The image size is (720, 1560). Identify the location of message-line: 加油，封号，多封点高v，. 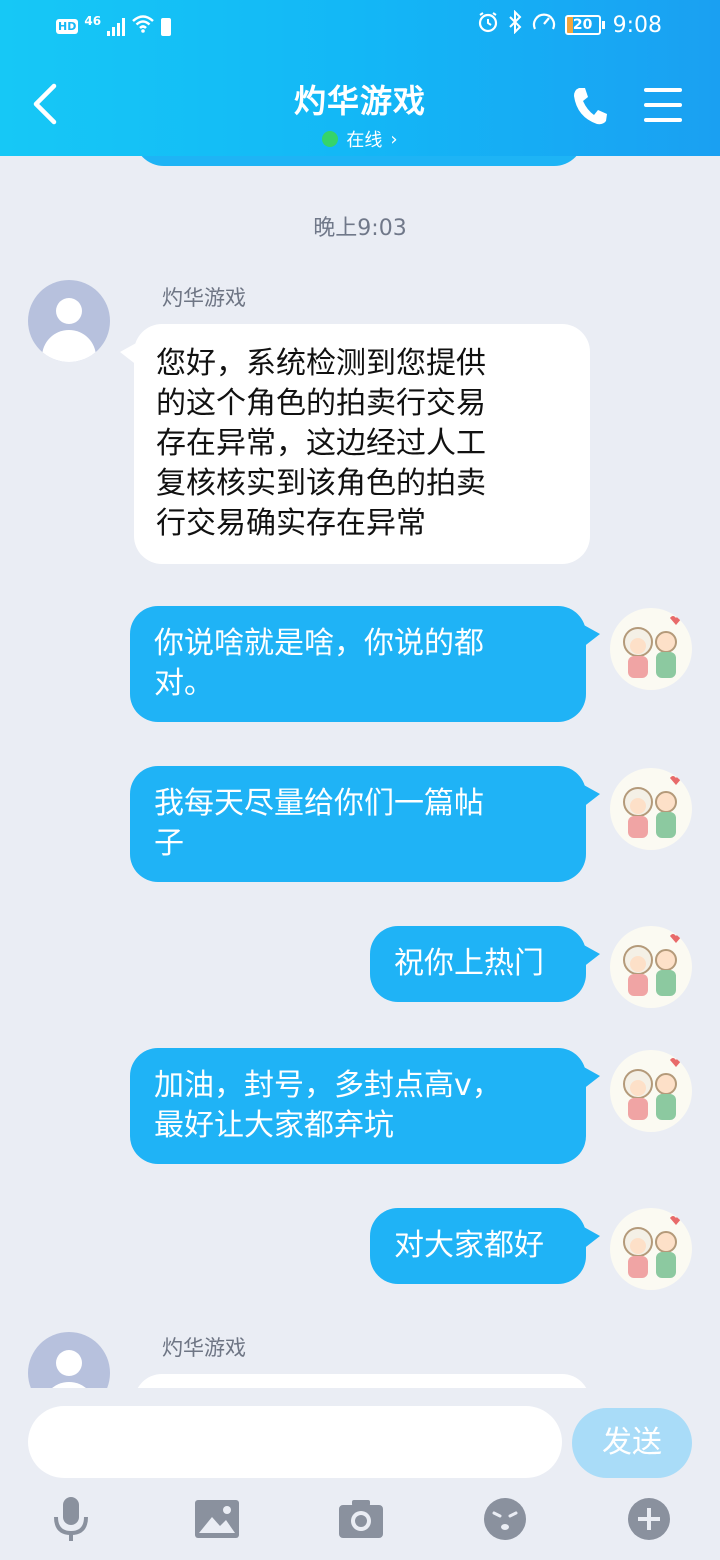
(328, 1085).